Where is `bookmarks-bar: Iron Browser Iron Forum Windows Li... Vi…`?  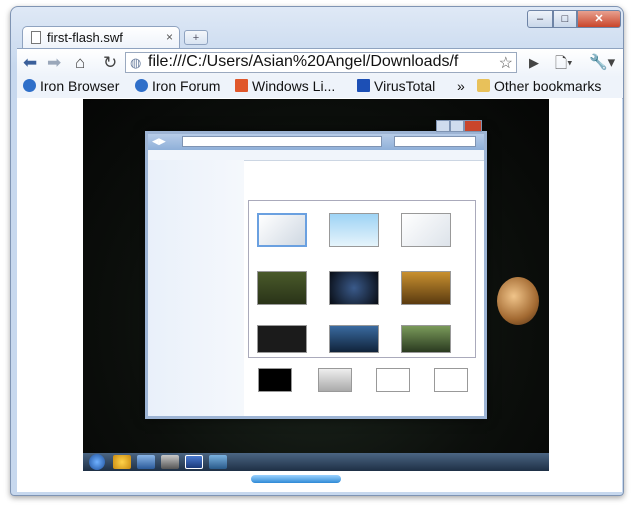 bookmarks-bar: Iron Browser Iron Forum Windows Li... Vi… is located at coordinates (320, 87).